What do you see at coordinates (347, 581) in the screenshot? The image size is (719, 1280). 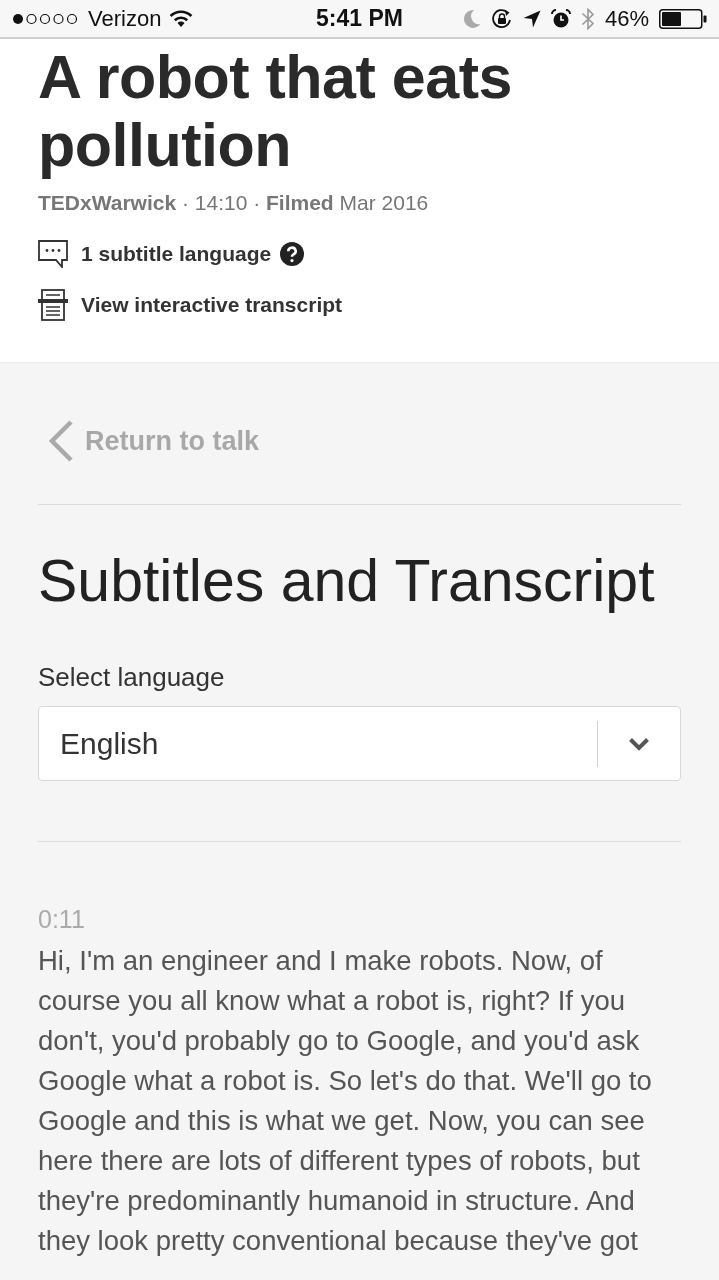 I see `page-heading: Subtitles and Transcript` at bounding box center [347, 581].